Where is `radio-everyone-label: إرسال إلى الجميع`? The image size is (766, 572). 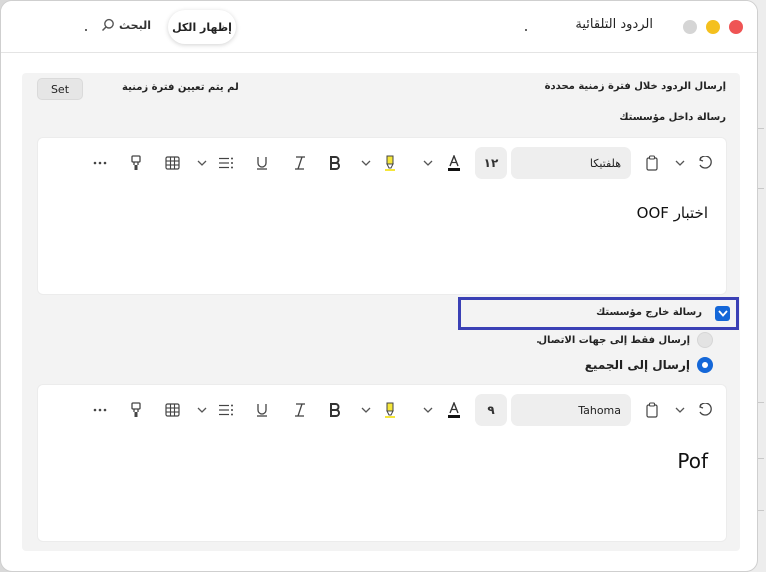
radio-everyone-label: إرسال إلى الجميع is located at coordinates (637, 365).